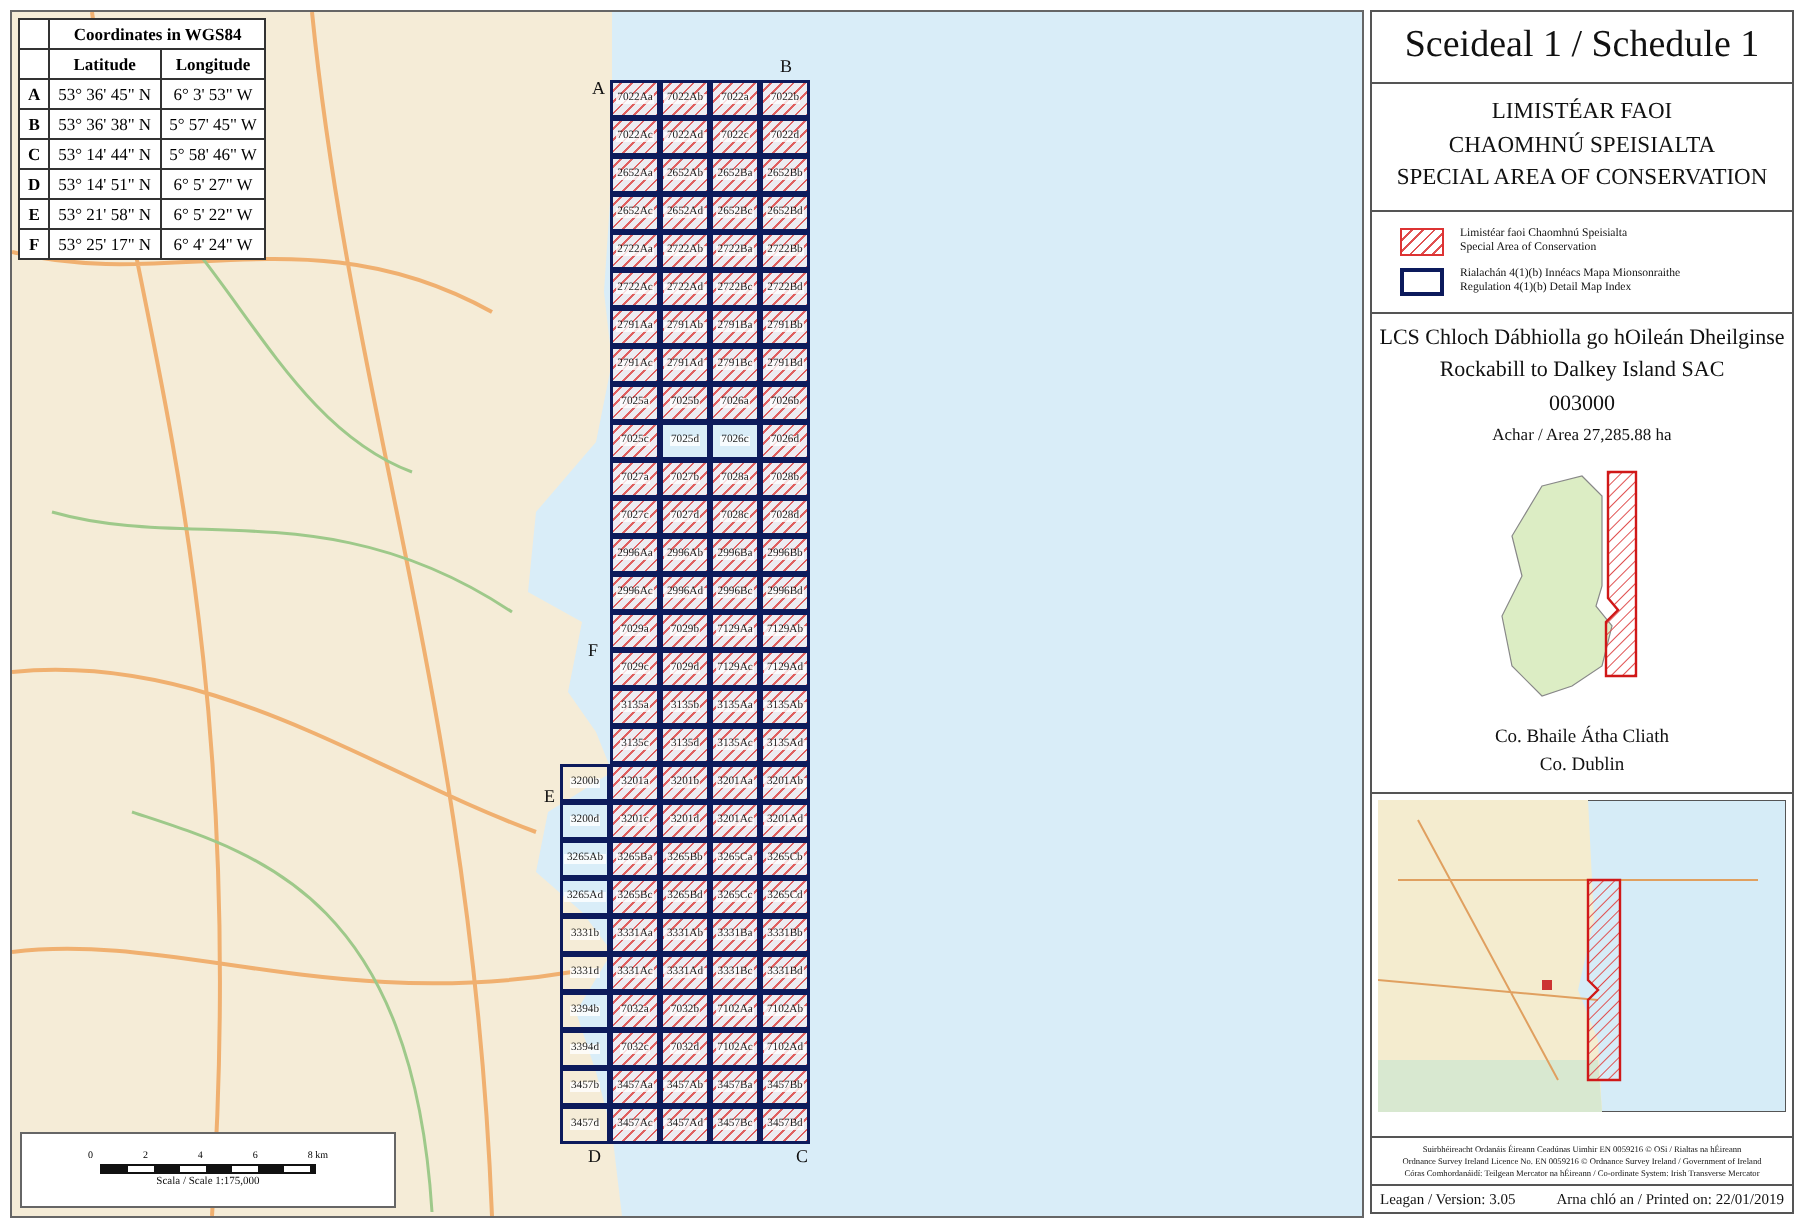 The height and width of the screenshot is (1228, 1800). Describe the element at coordinates (105, 64) in the screenshot. I see `column-header: Latitude` at that location.